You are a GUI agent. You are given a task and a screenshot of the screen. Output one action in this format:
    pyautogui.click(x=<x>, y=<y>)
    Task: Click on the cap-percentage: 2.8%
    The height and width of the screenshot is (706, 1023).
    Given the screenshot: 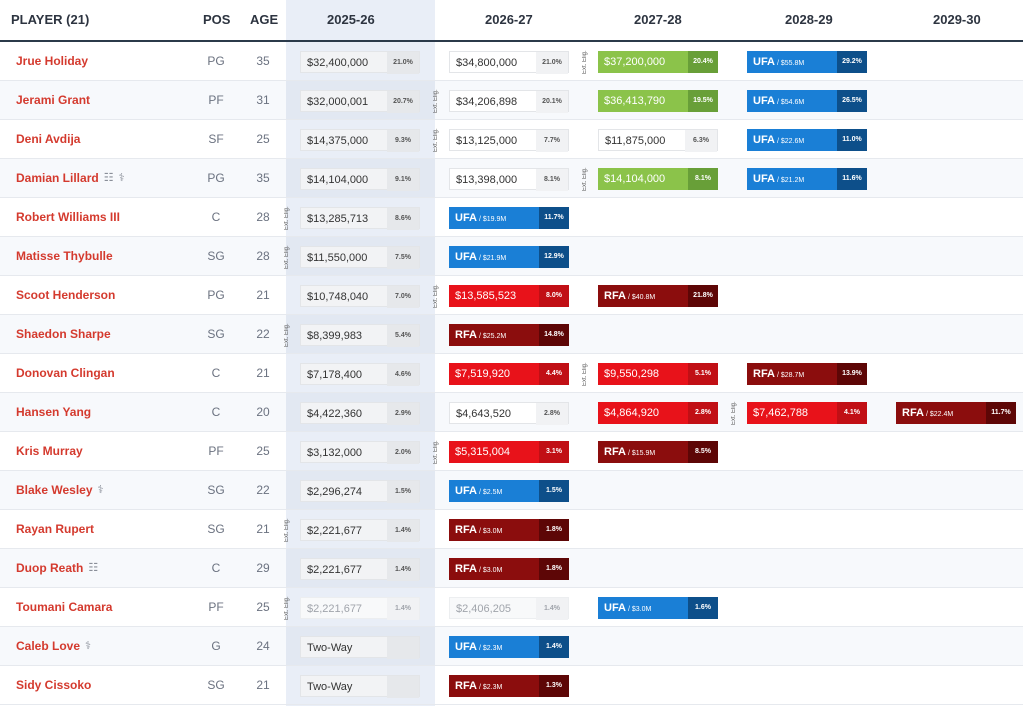 What is the action you would take?
    pyautogui.click(x=552, y=414)
    